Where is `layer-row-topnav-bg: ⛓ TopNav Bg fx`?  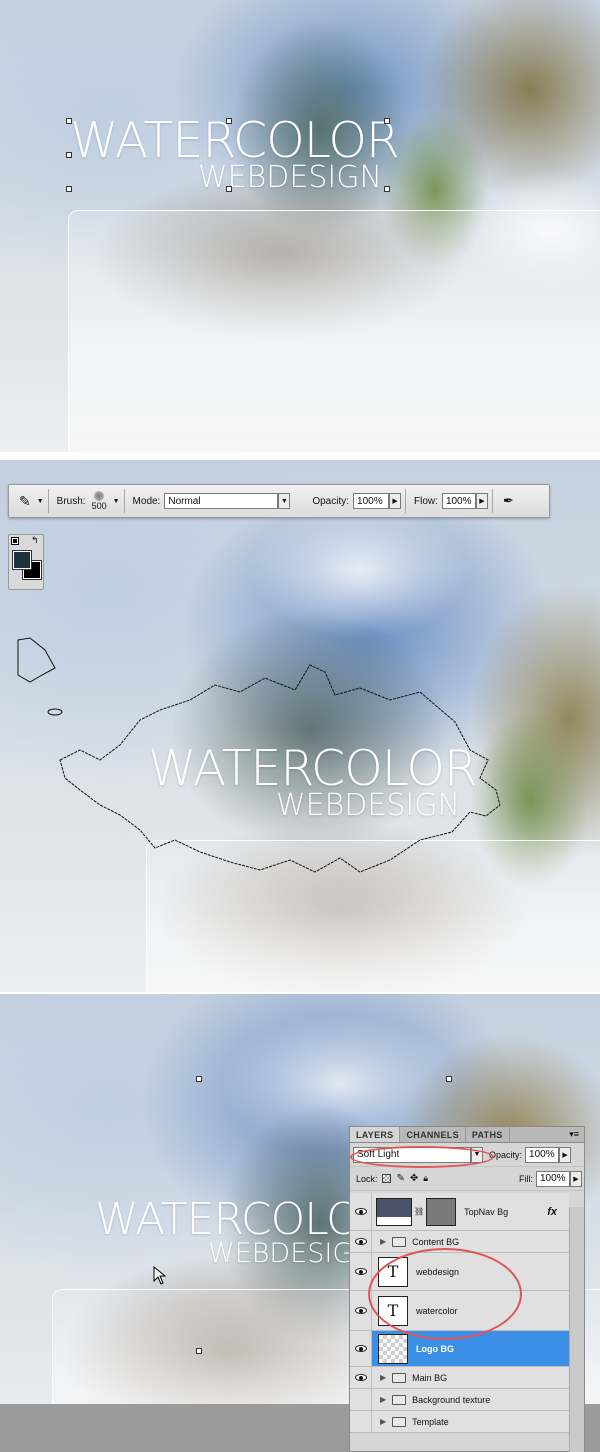 layer-row-topnav-bg: ⛓ TopNav Bg fx is located at coordinates (459, 1212).